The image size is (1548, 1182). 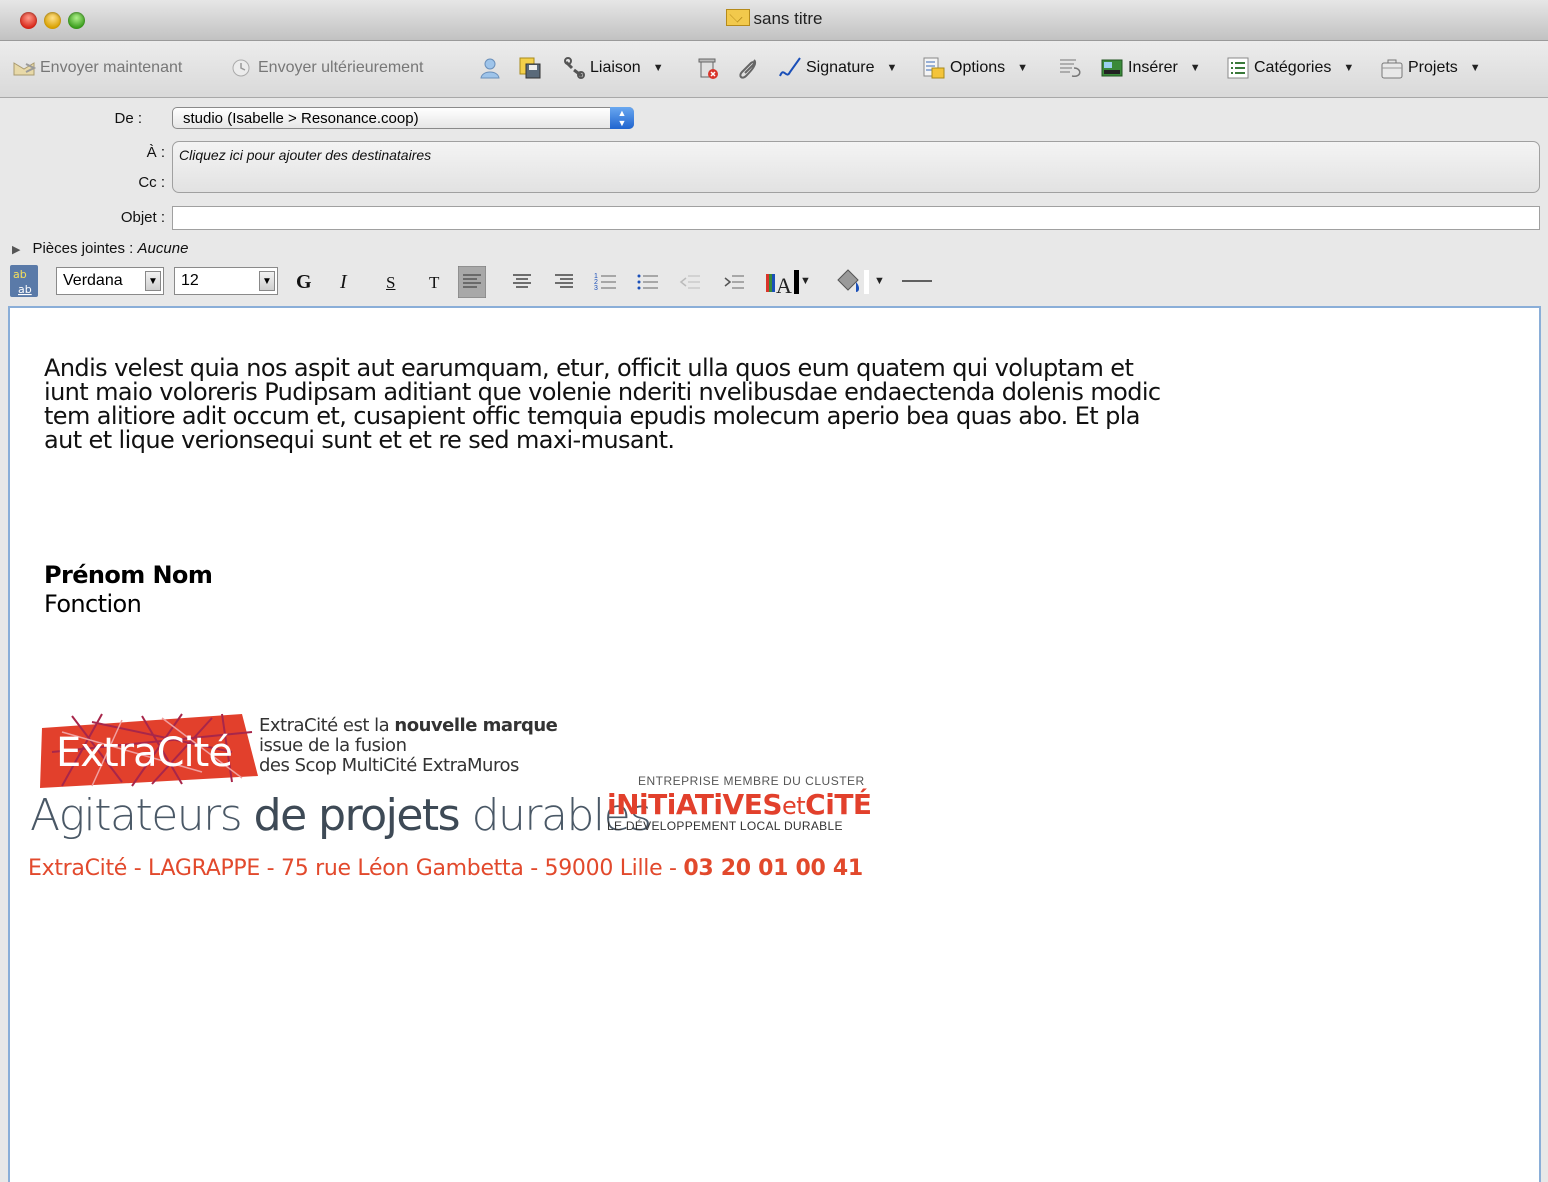 What do you see at coordinates (155, 152) in the screenshot?
I see `to-label: À :` at bounding box center [155, 152].